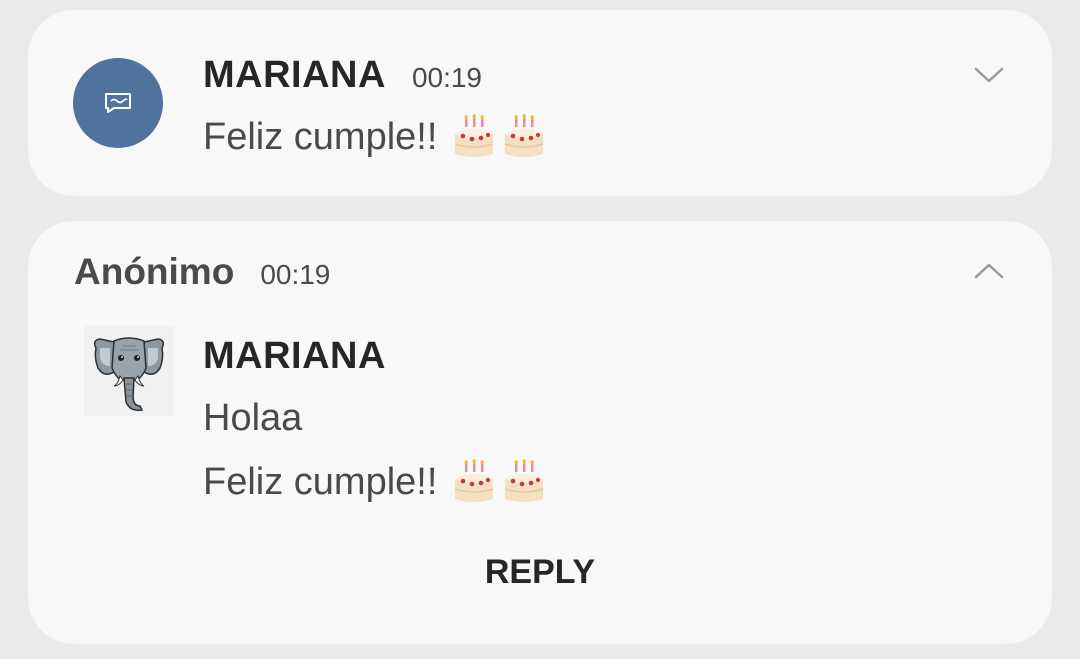  I want to click on conversation-header: MARIANA, so click(294, 356).